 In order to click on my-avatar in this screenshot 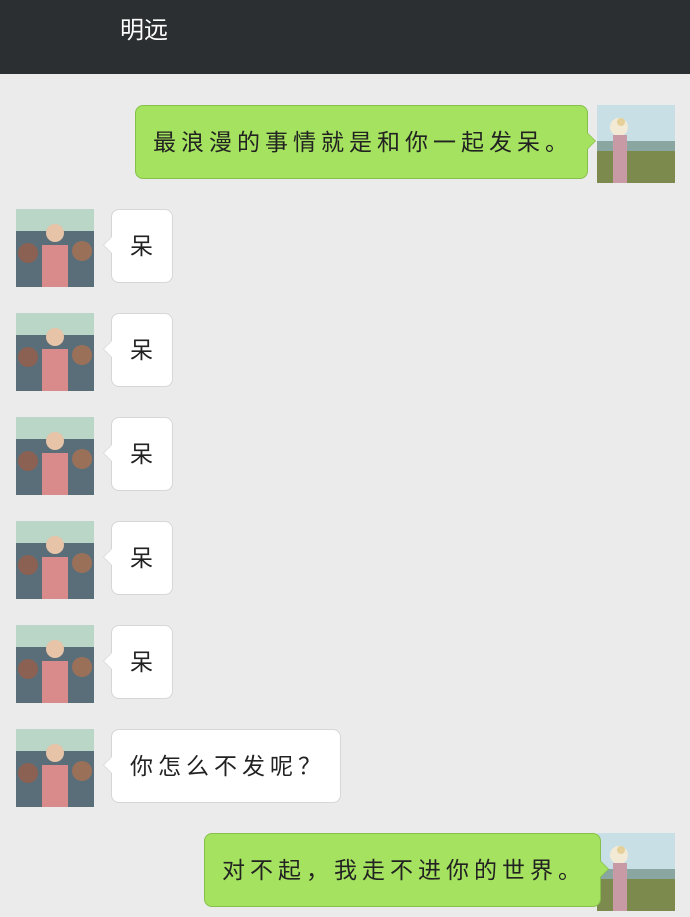, I will do `click(636, 144)`.